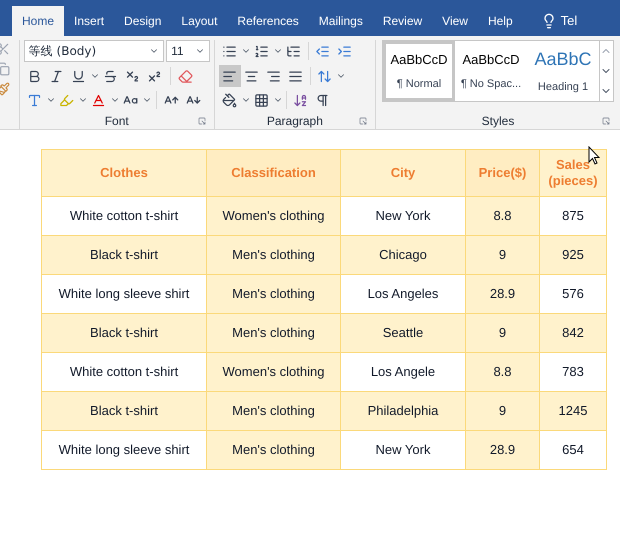 The height and width of the screenshot is (540, 620). Describe the element at coordinates (503, 173) in the screenshot. I see `column-header: Price($)` at that location.